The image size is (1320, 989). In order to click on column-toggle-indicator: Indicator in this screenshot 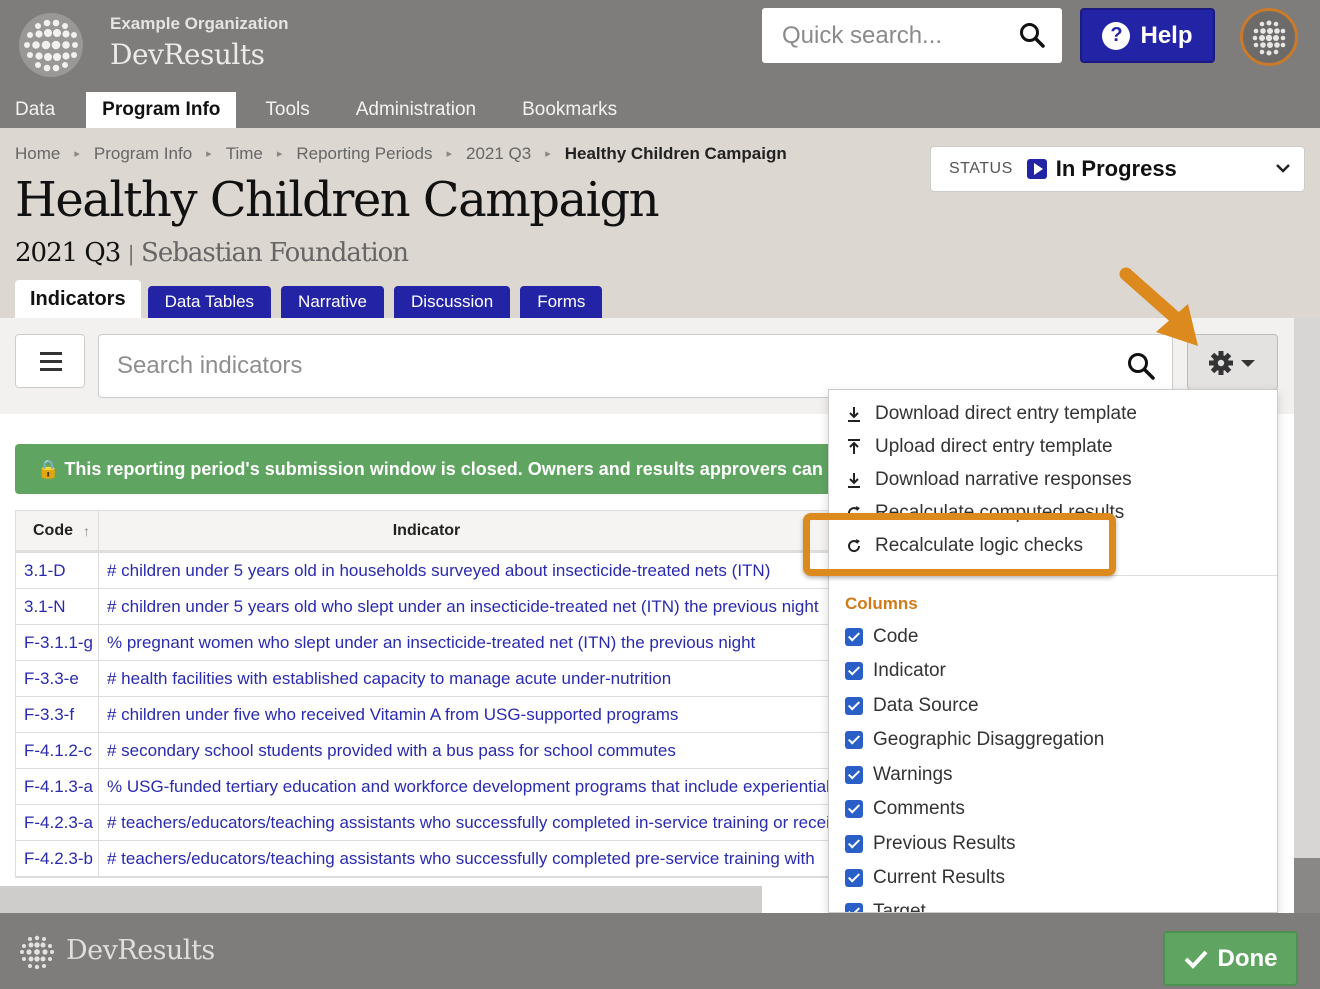, I will do `click(895, 671)`.